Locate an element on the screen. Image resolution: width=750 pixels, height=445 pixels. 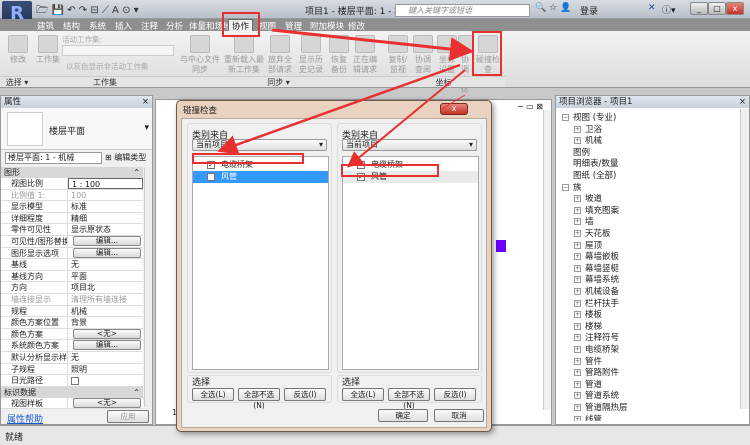
annotation-arrows is located at coordinates (345, 98).